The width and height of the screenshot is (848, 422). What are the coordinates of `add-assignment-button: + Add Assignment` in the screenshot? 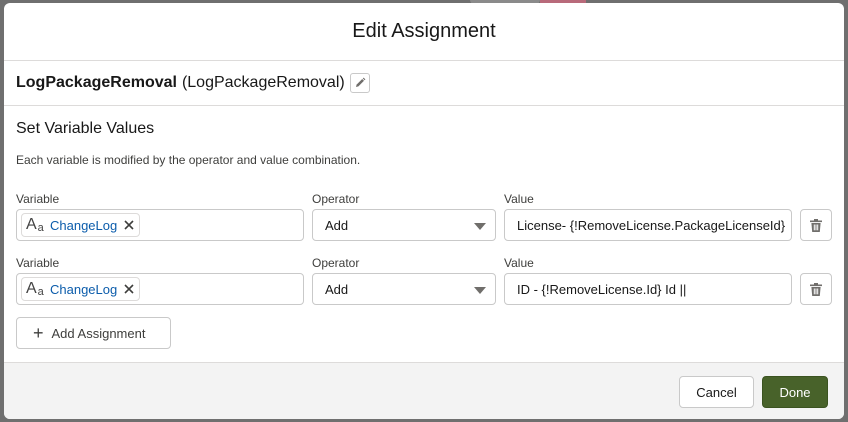 It's located at (93, 333).